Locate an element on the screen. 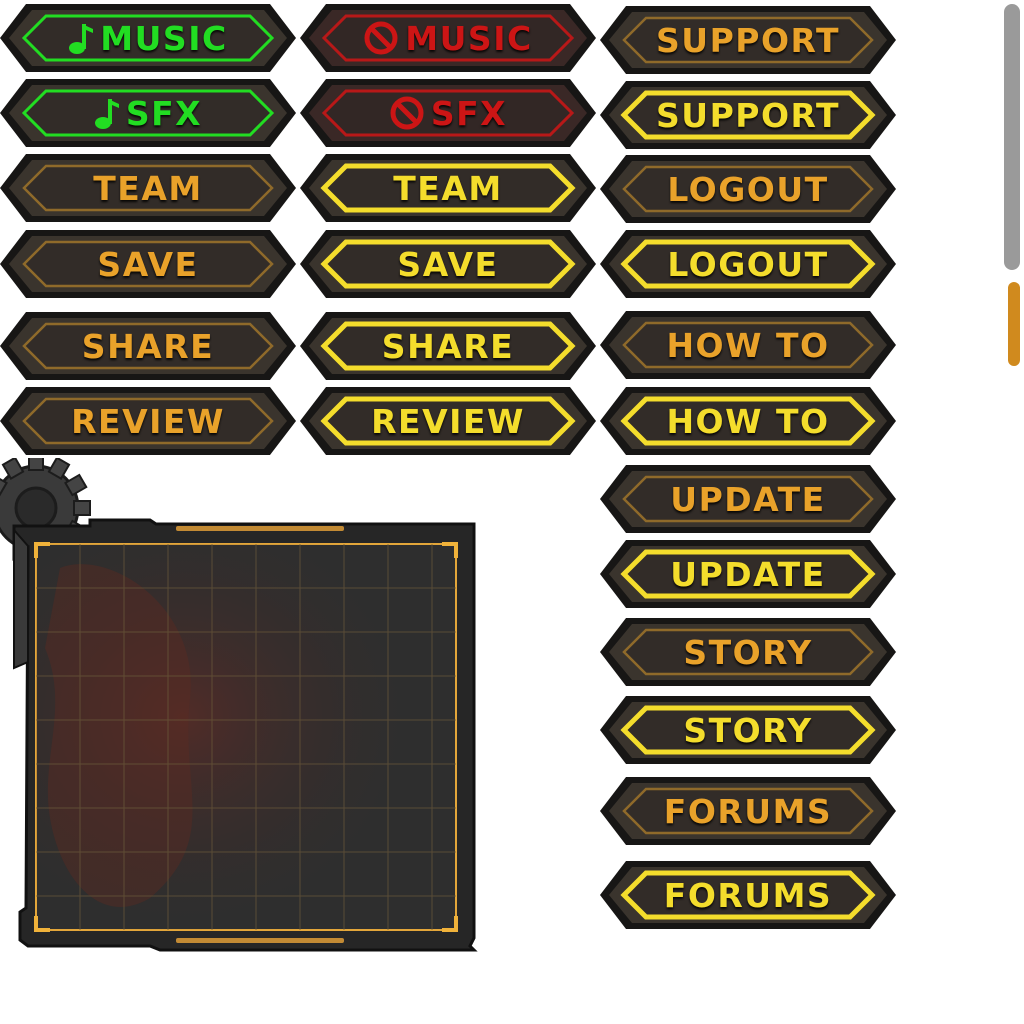 The image size is (1024, 1024). button-update-highlight: UPDATE is located at coordinates (748, 574).